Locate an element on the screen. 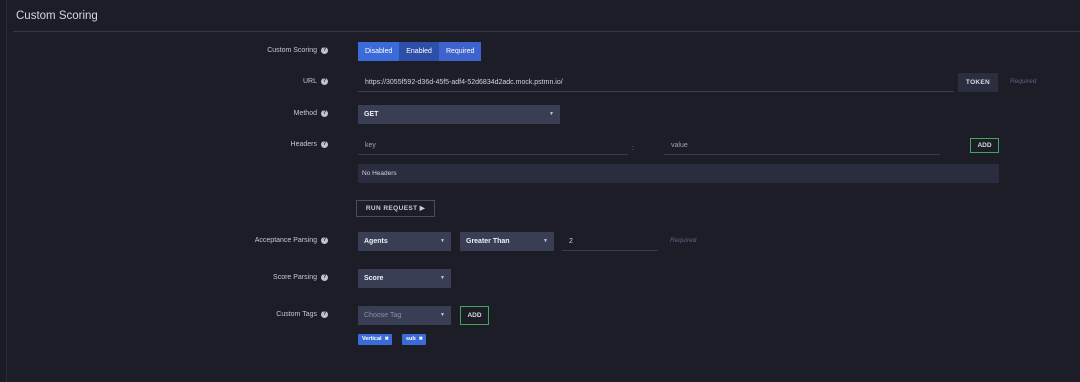 The width and height of the screenshot is (1080, 382). add-header-button: ADD is located at coordinates (984, 145).